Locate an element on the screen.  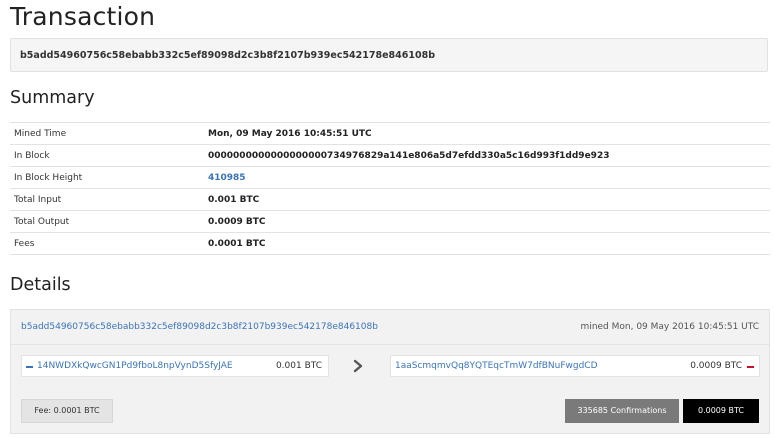
block-height-link: 410985 is located at coordinates (487, 178).